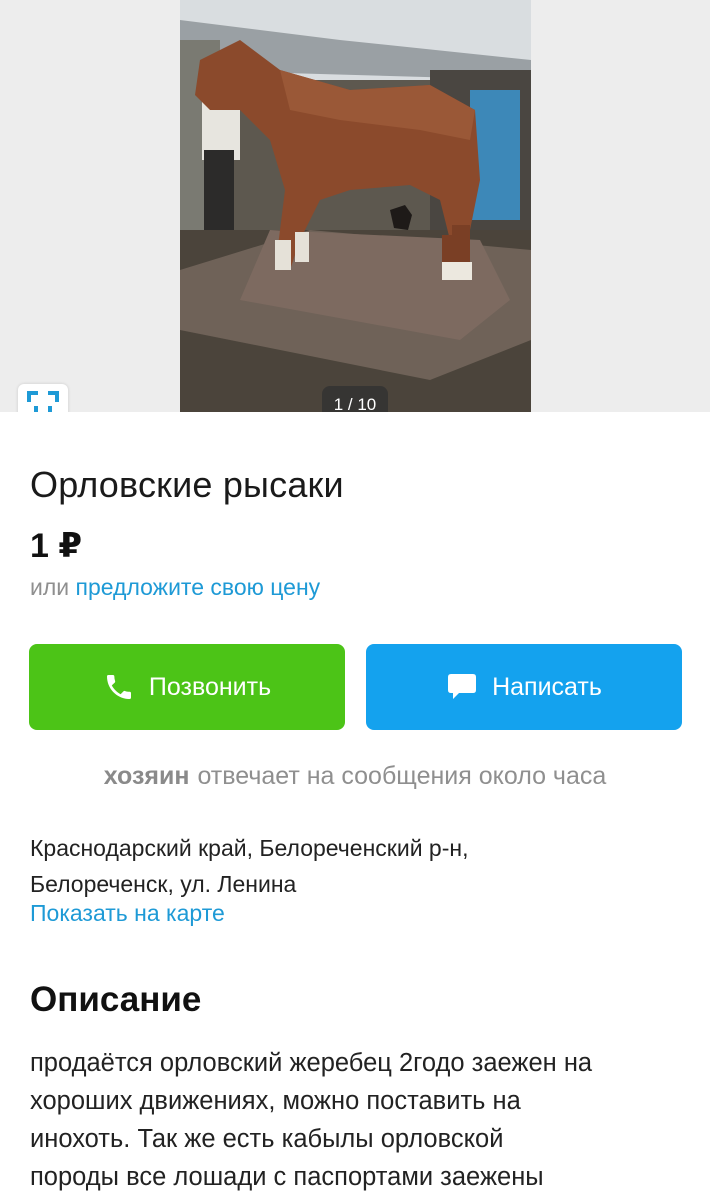 The image size is (710, 1200). Describe the element at coordinates (355, 399) in the screenshot. I see `photo-counter: 1 / 10` at that location.